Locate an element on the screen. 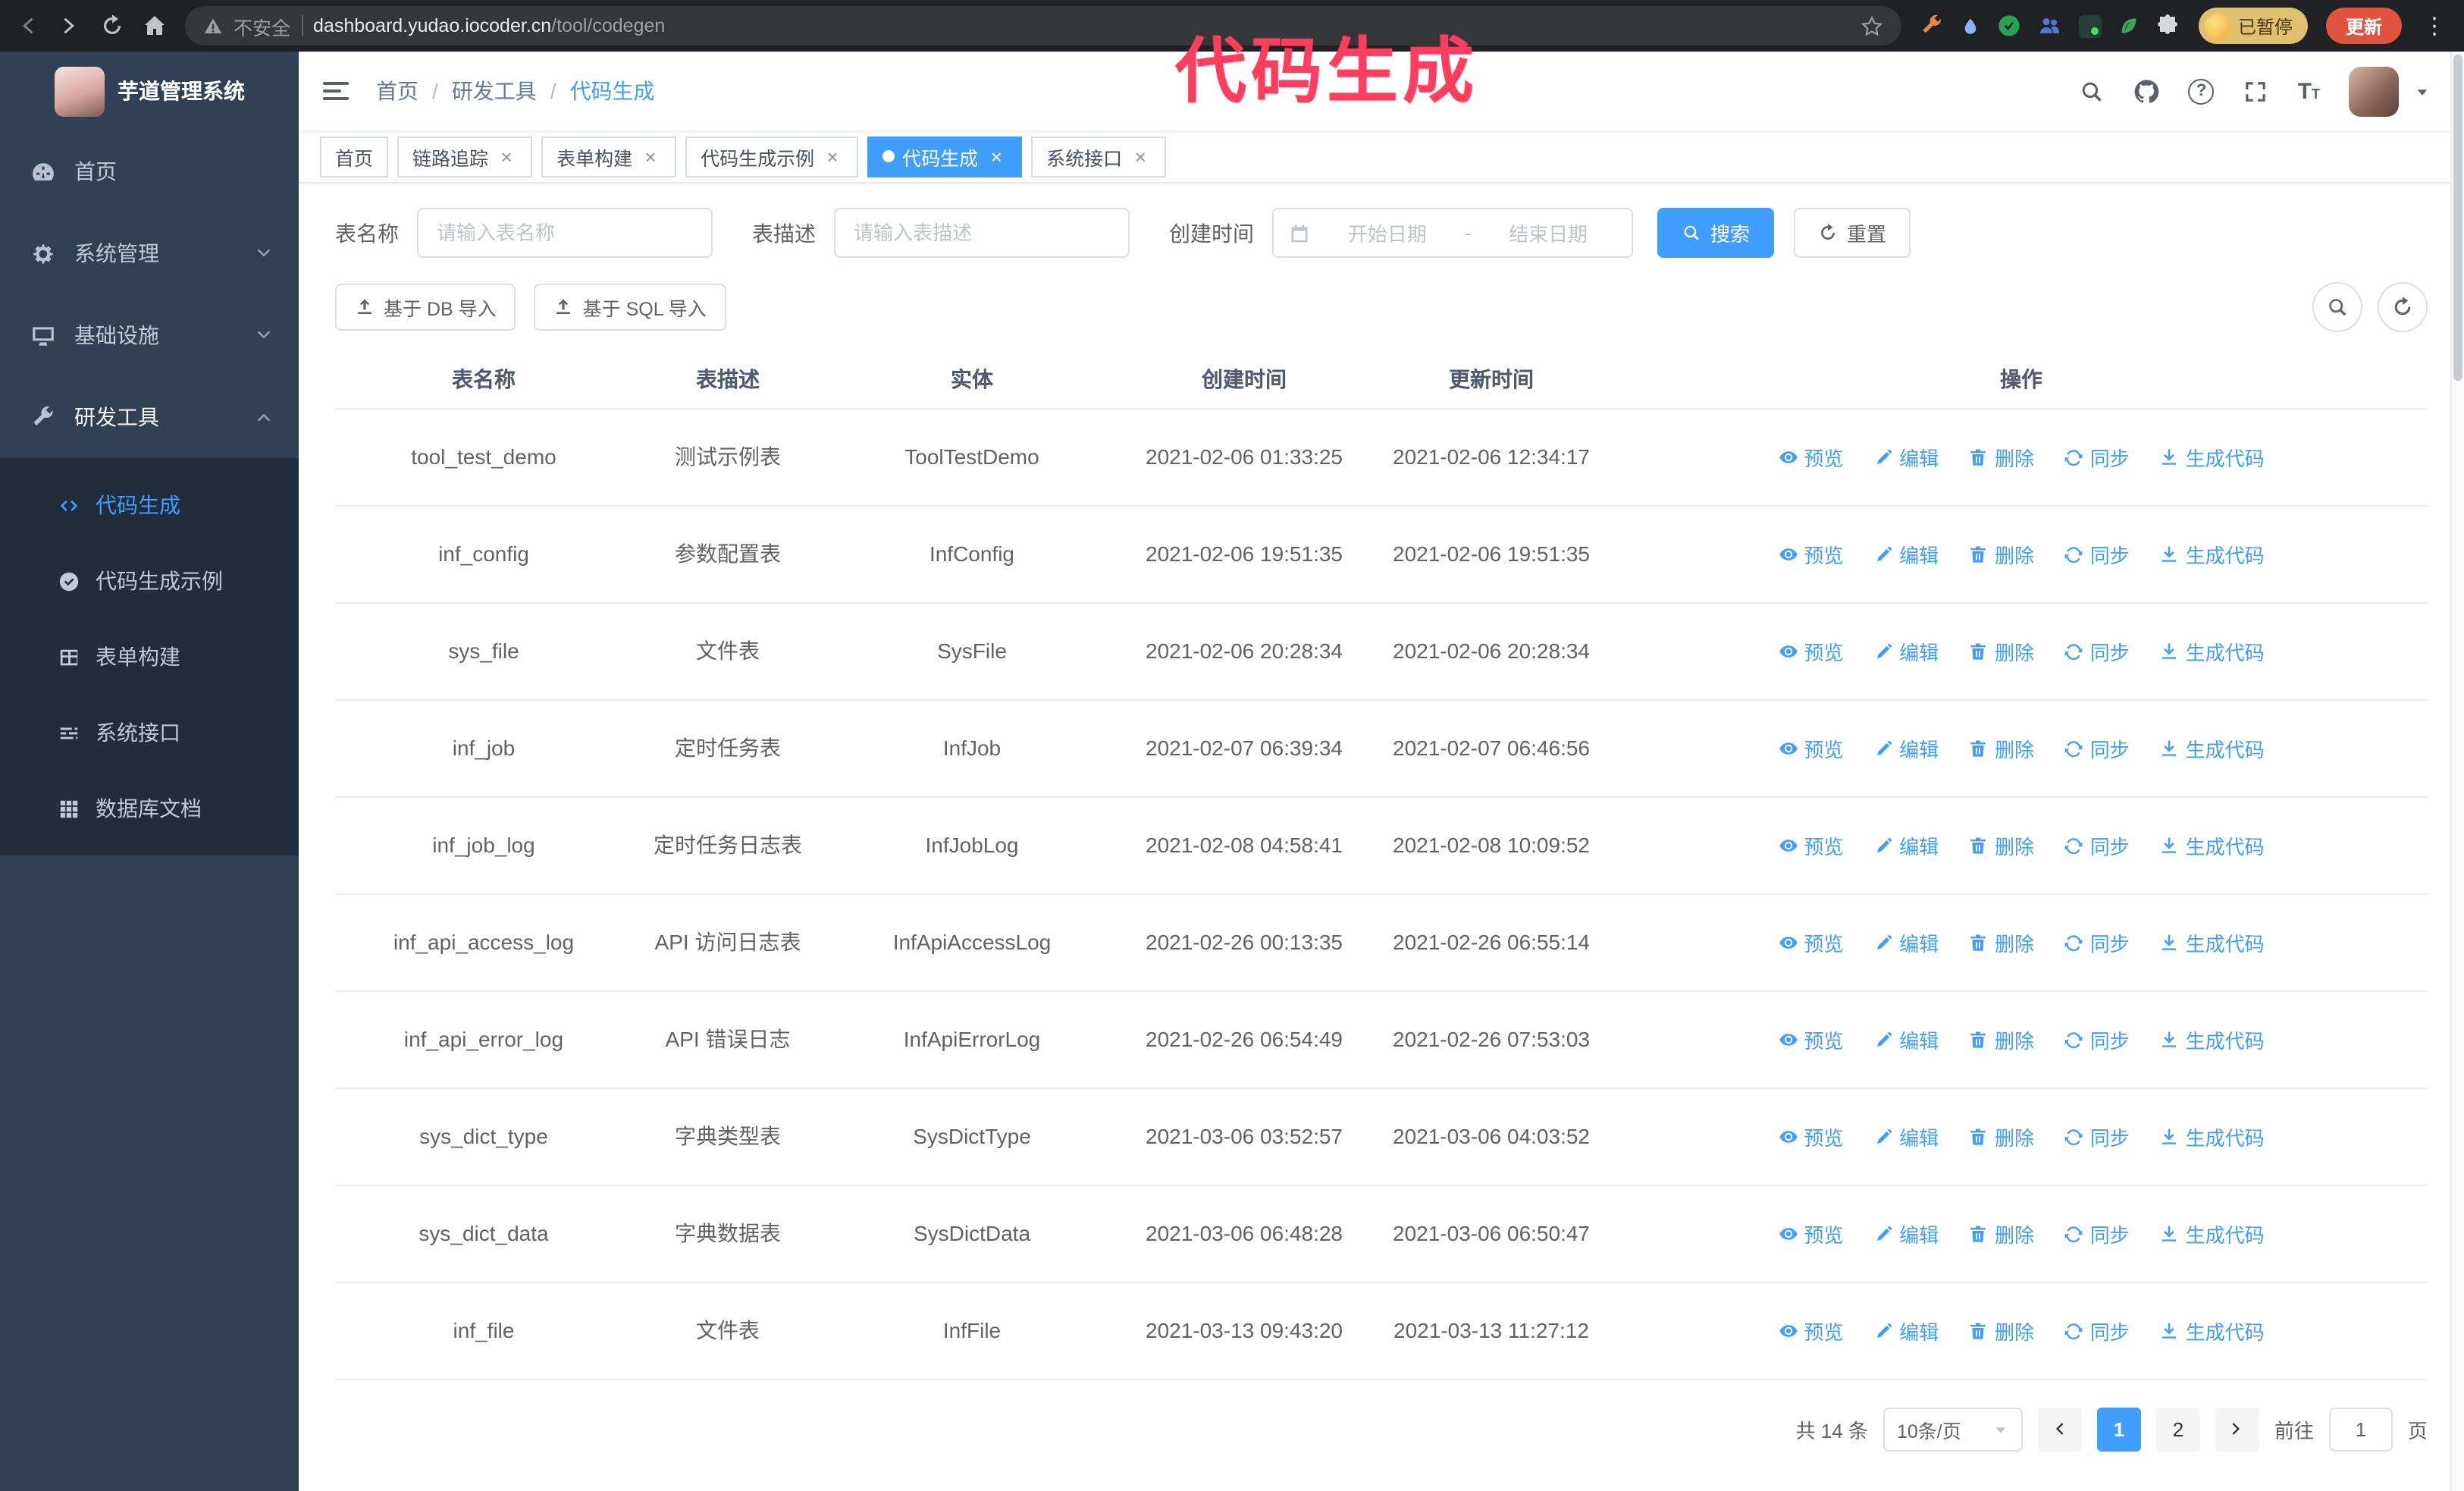  tab-form-builder: 表单构建 × is located at coordinates (609, 156).